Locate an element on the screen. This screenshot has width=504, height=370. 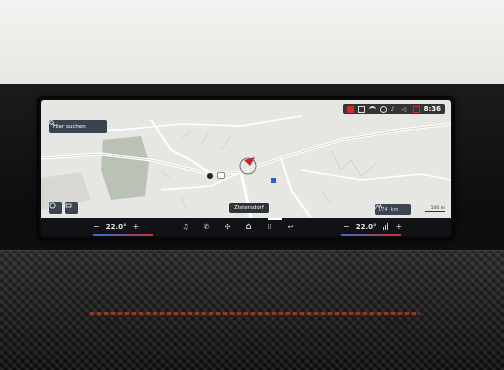
notification-icon is located at coordinates (350, 109).